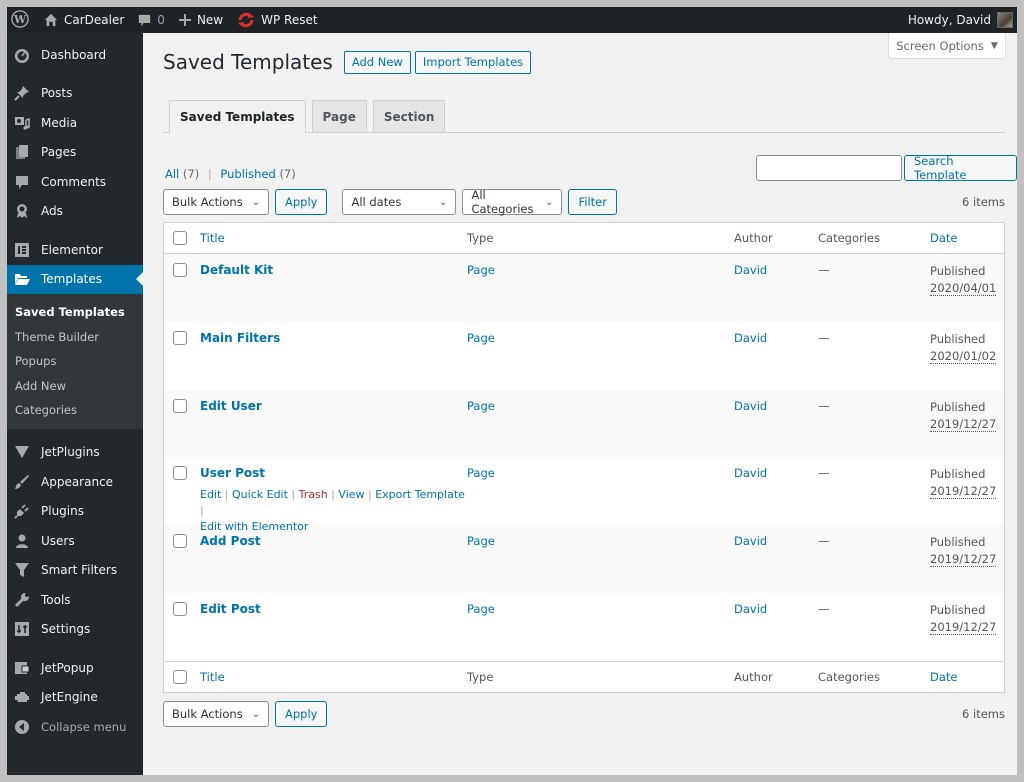  I want to click on view-all-link: All (7), so click(182, 174).